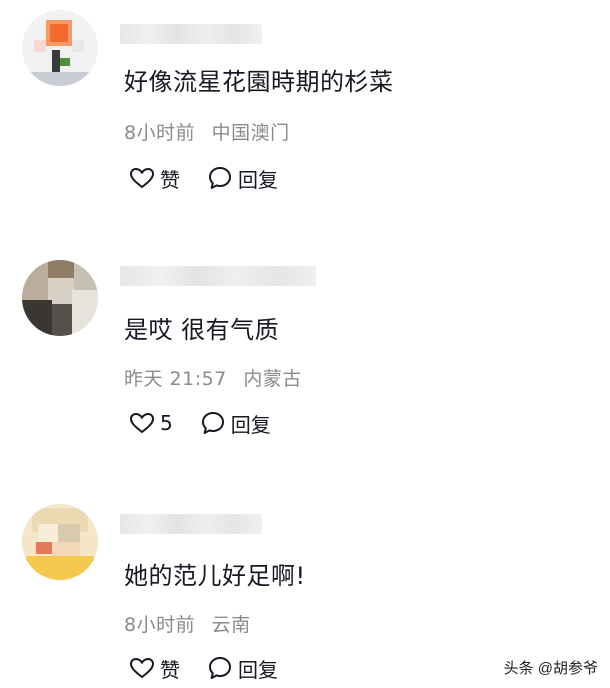 Image resolution: width=610 pixels, height=688 pixels. What do you see at coordinates (175, 379) in the screenshot?
I see `comment-time: 昨天 21:57` at bounding box center [175, 379].